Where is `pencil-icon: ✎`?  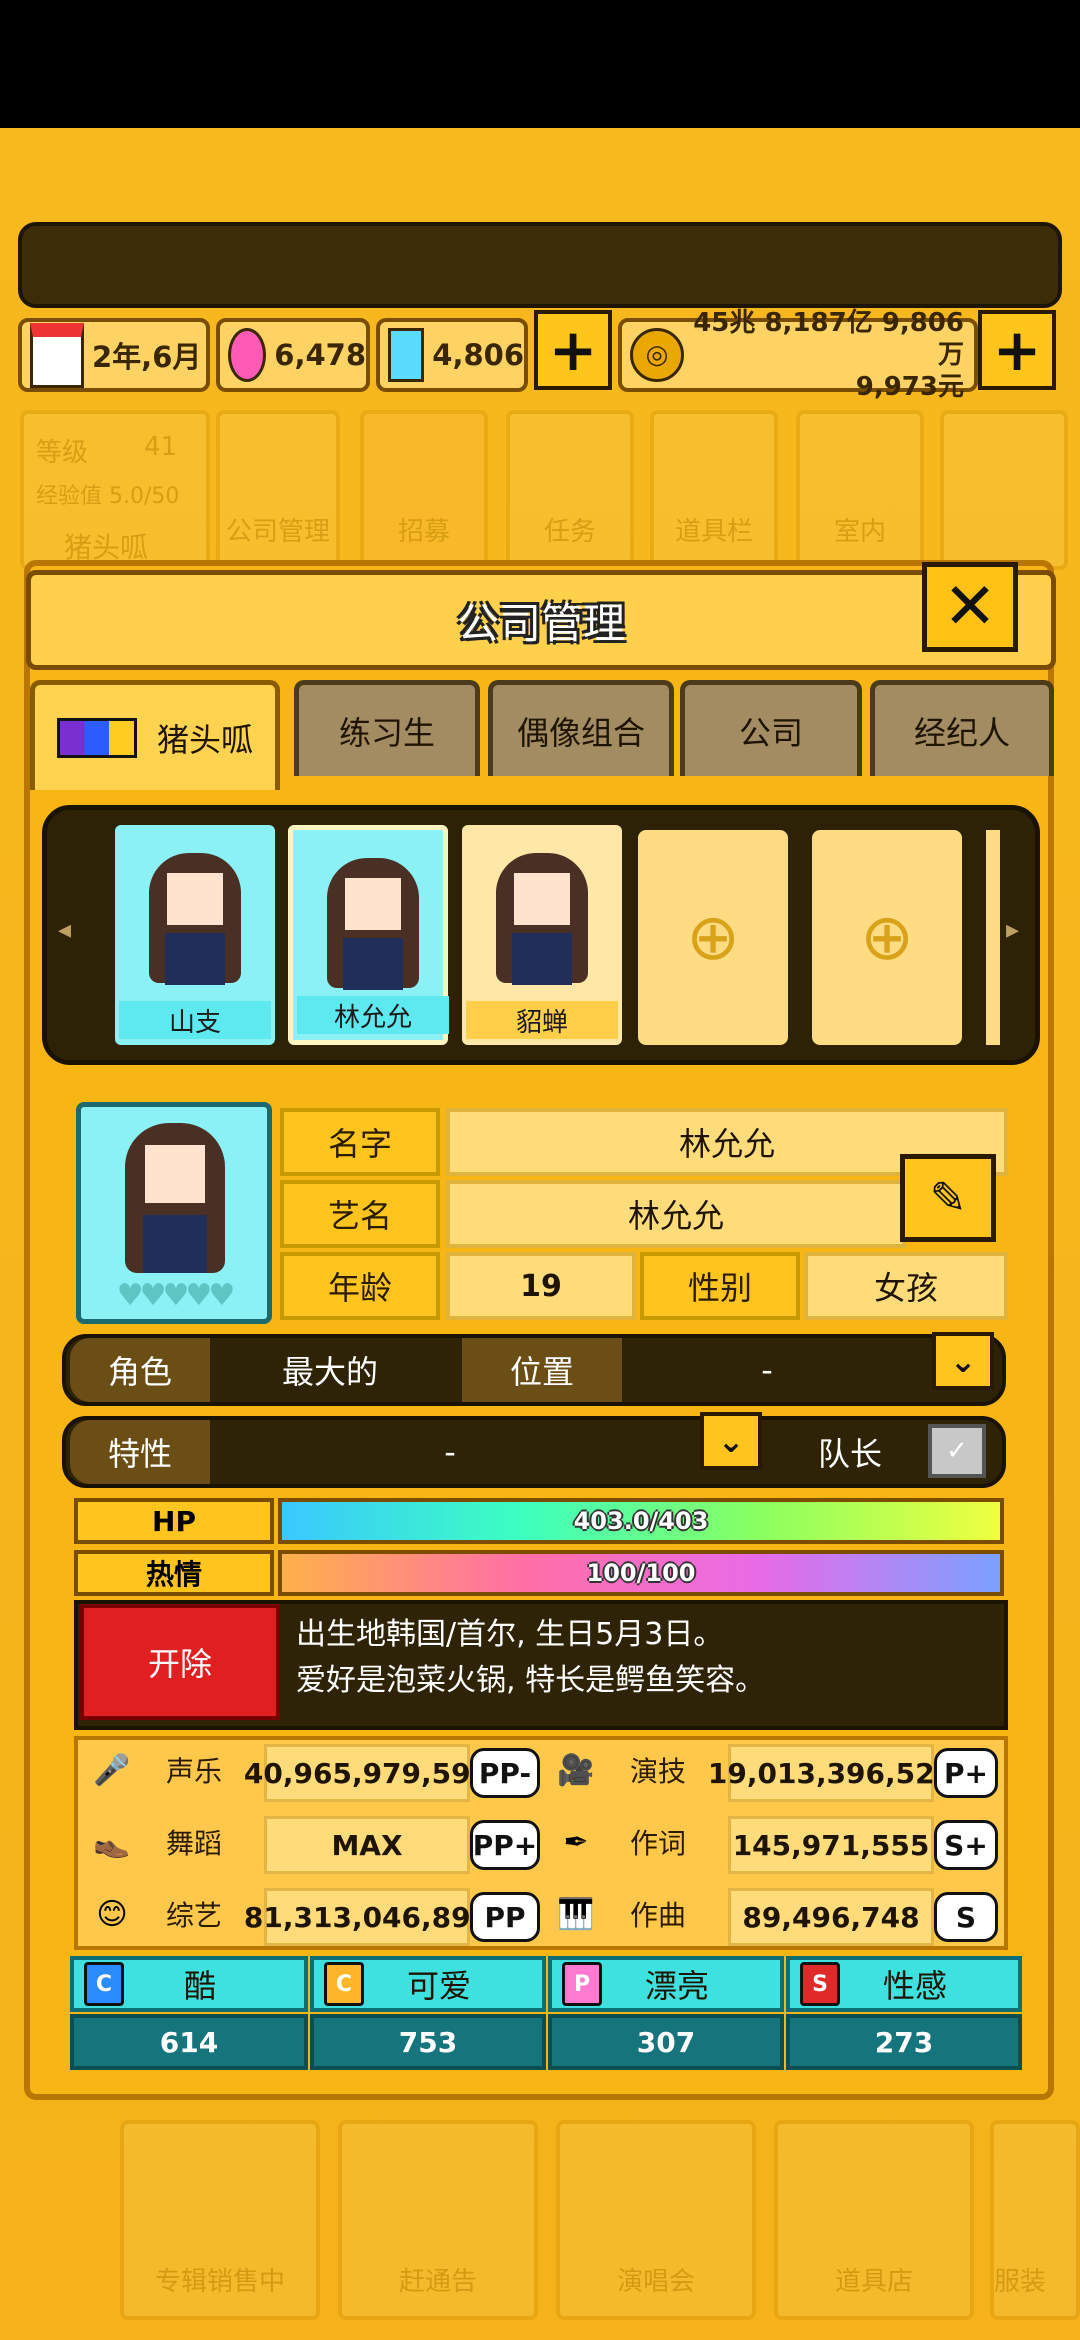 pencil-icon: ✎ is located at coordinates (948, 1198).